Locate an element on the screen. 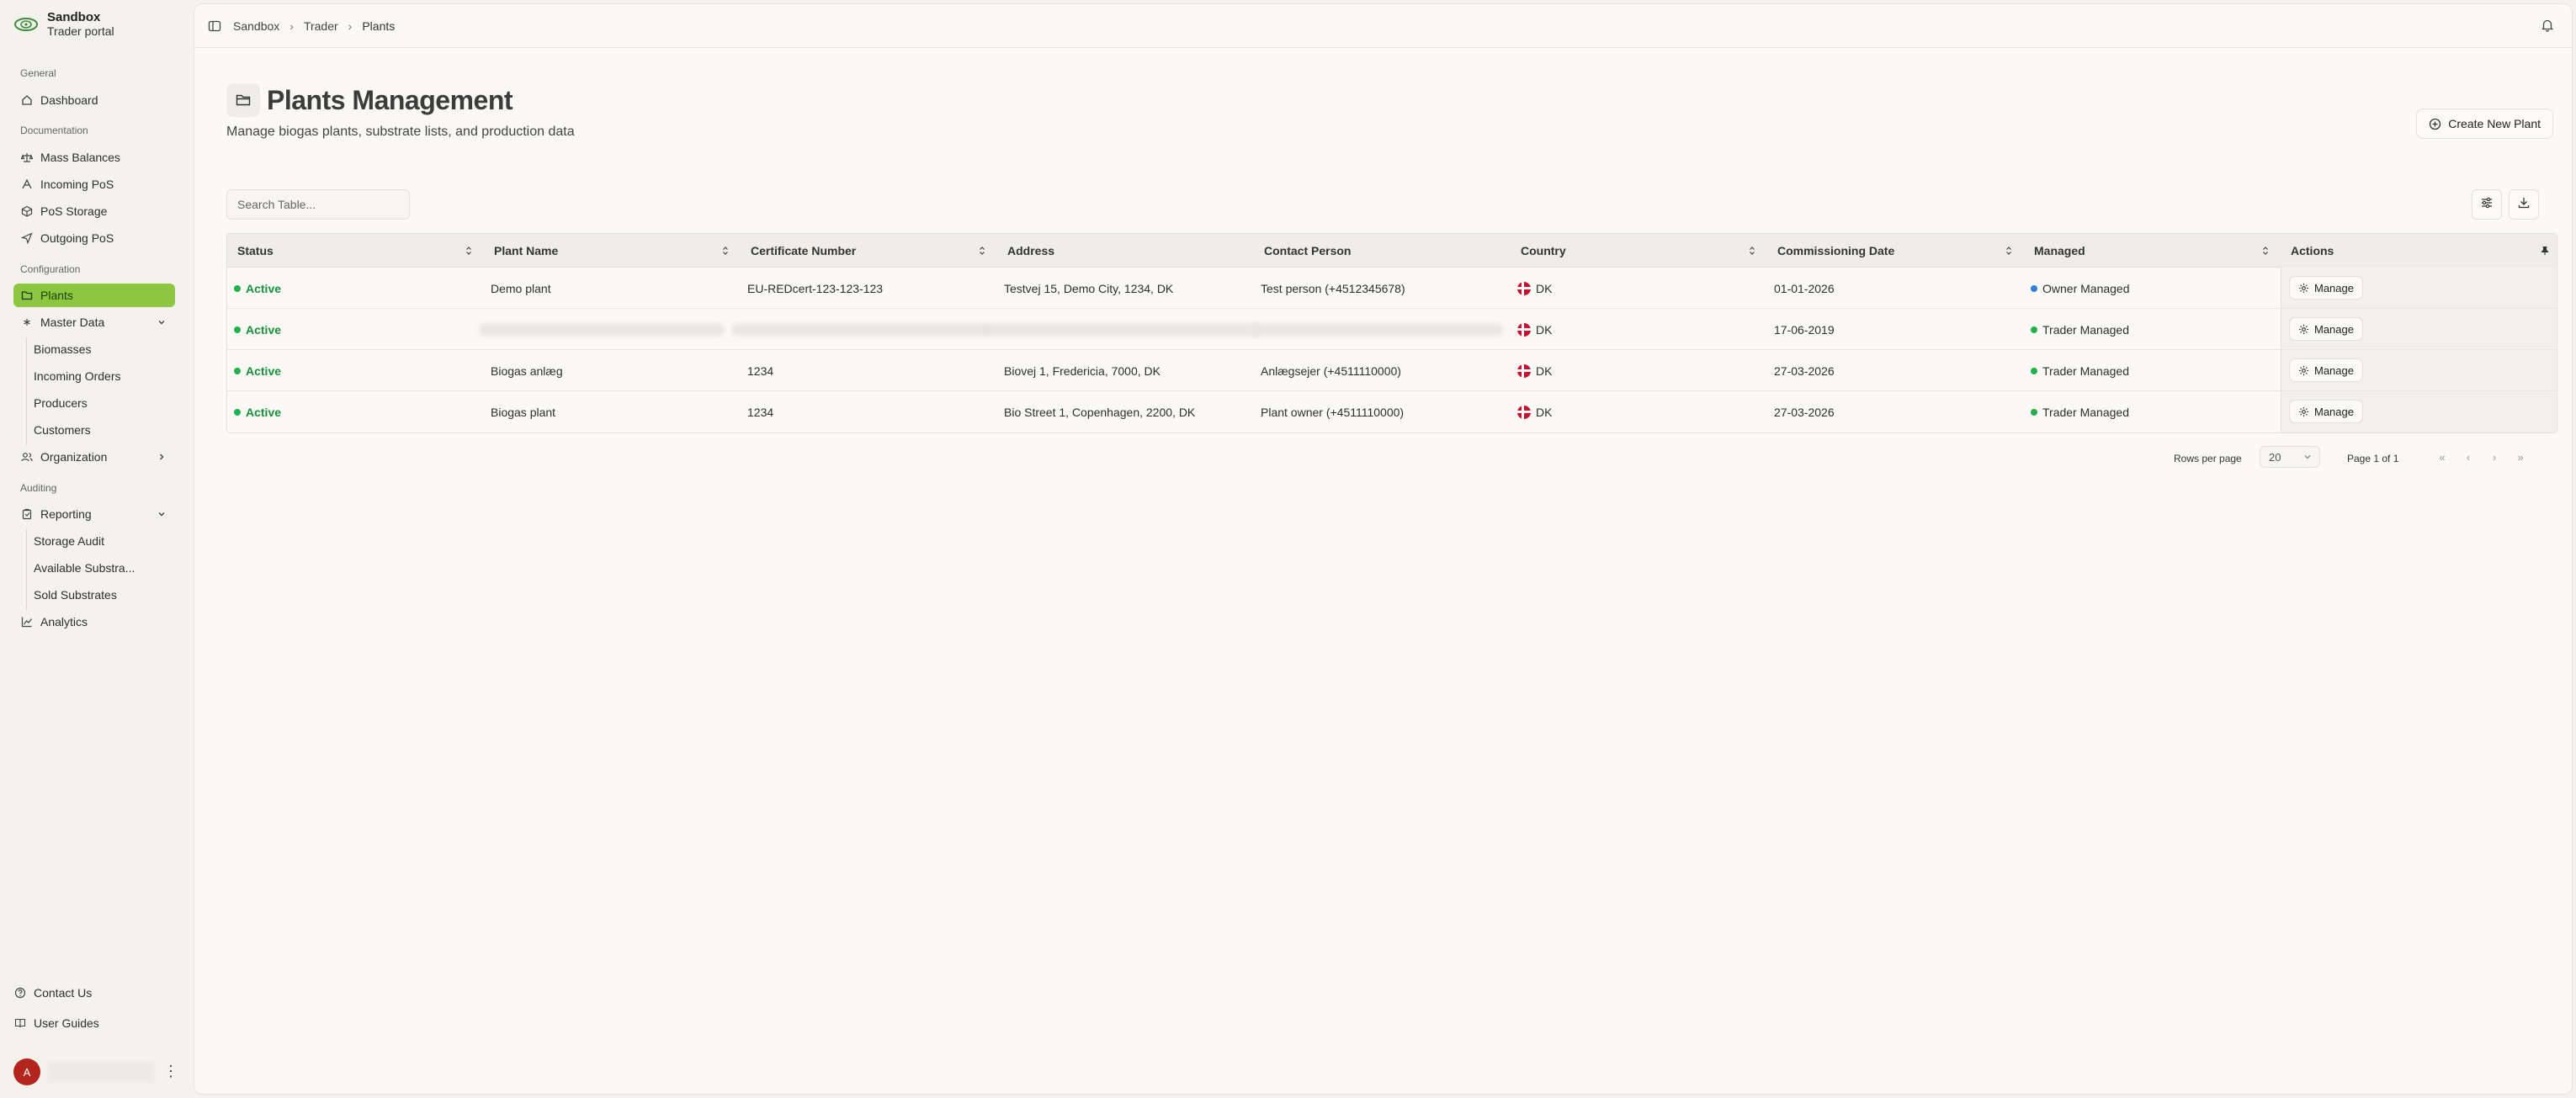 Image resolution: width=2576 pixels, height=1098 pixels. column-header-status: Status is located at coordinates (355, 251).